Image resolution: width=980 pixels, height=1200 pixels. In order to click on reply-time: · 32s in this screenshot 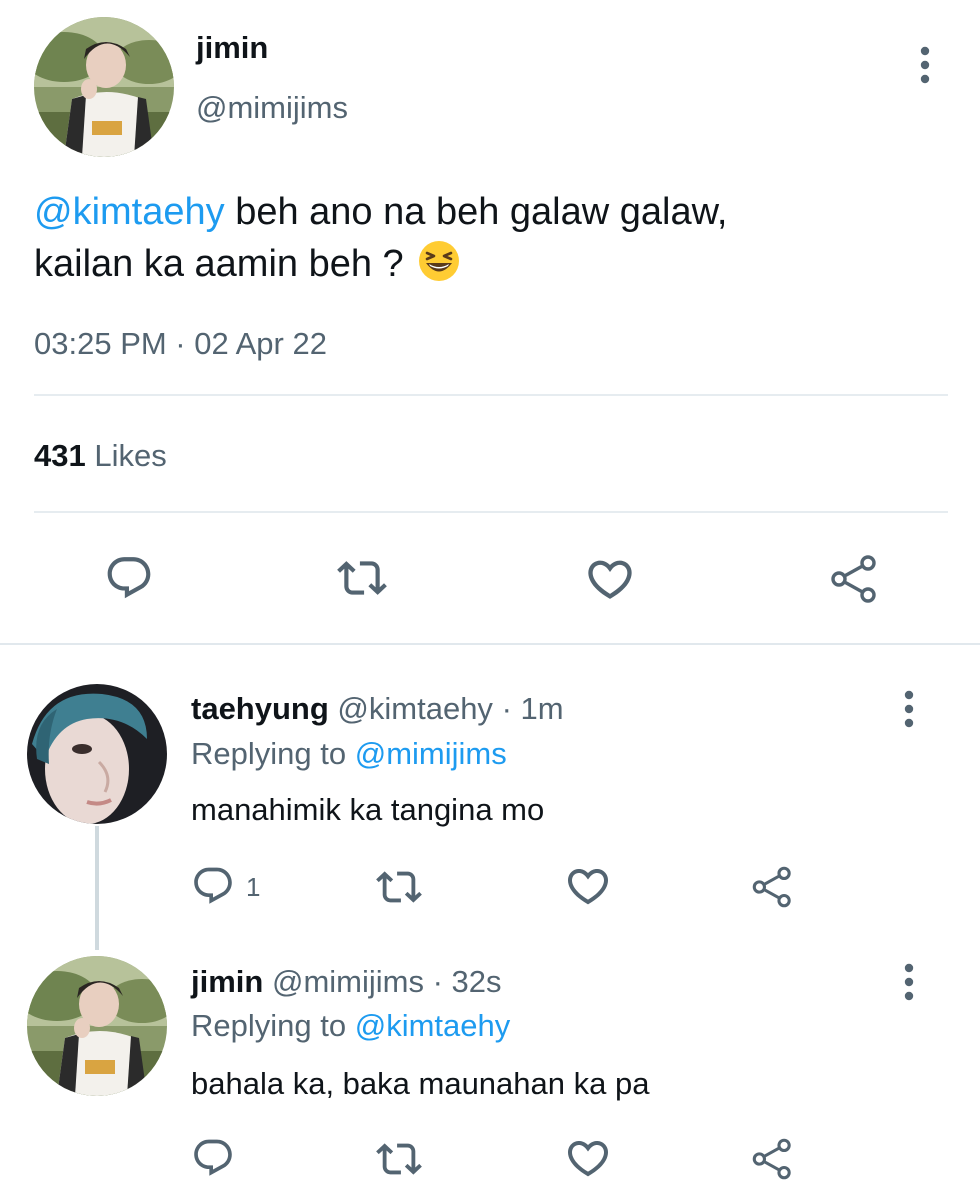, I will do `click(467, 981)`.